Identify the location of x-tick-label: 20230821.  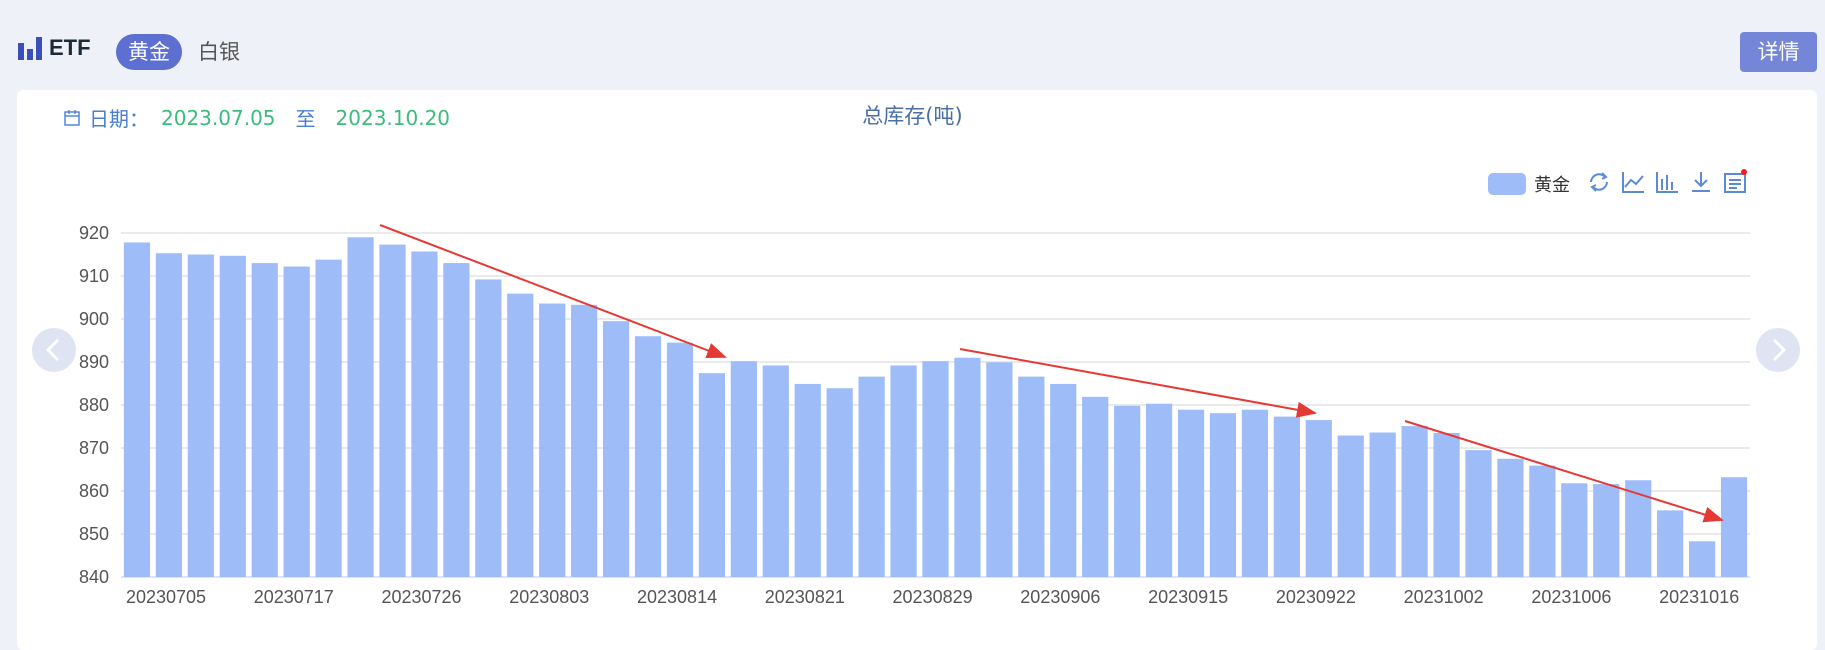
(805, 597).